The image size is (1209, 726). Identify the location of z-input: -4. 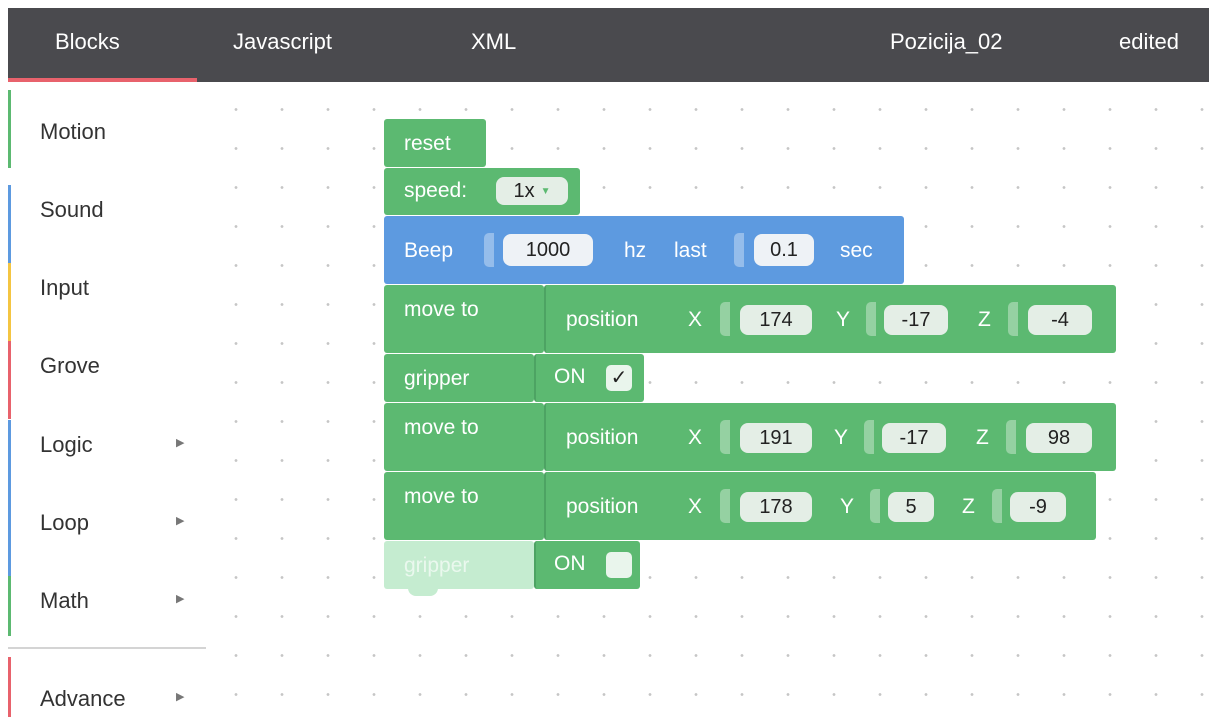
(1060, 320).